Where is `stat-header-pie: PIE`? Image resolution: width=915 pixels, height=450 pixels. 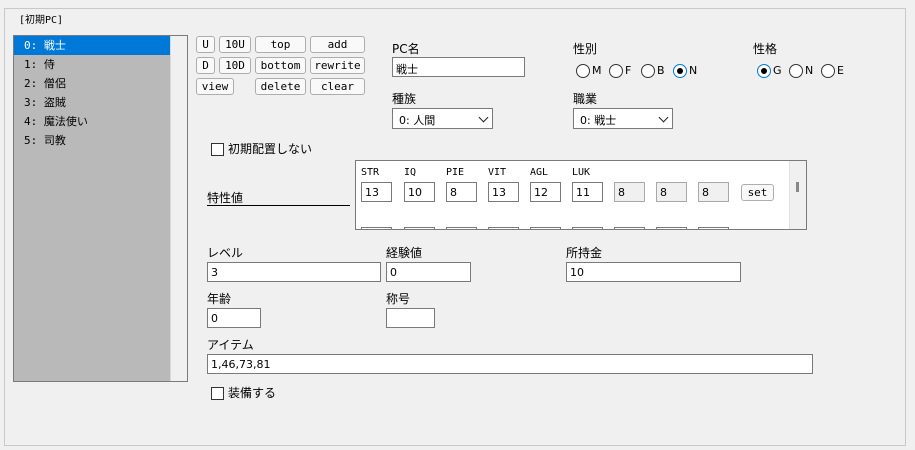
stat-header-pie: PIE is located at coordinates (455, 172).